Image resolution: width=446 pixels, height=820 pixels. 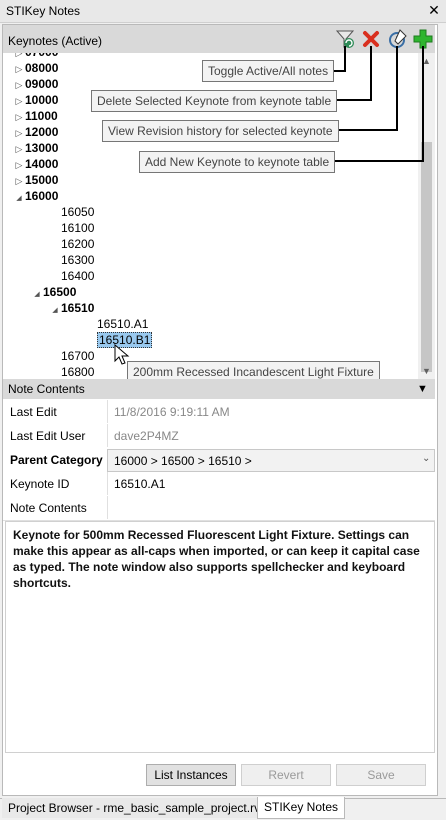 What do you see at coordinates (42, 100) in the screenshot?
I see `tree-item-label: 10000` at bounding box center [42, 100].